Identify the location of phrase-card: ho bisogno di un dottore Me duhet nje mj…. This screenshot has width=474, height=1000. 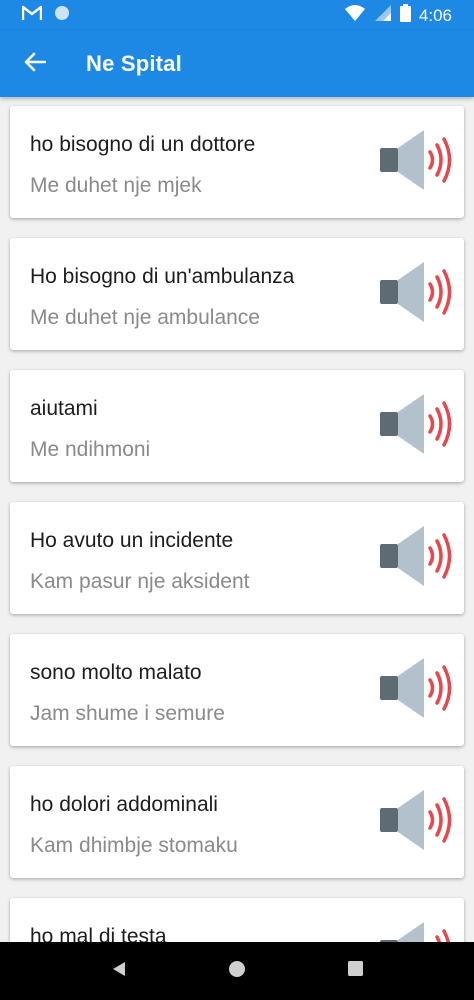
(237, 162).